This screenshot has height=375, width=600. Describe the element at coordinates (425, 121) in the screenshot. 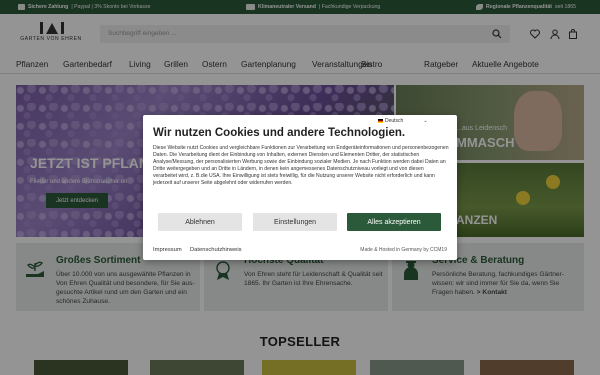

I see `chevron-down-icon: ⌄` at that location.